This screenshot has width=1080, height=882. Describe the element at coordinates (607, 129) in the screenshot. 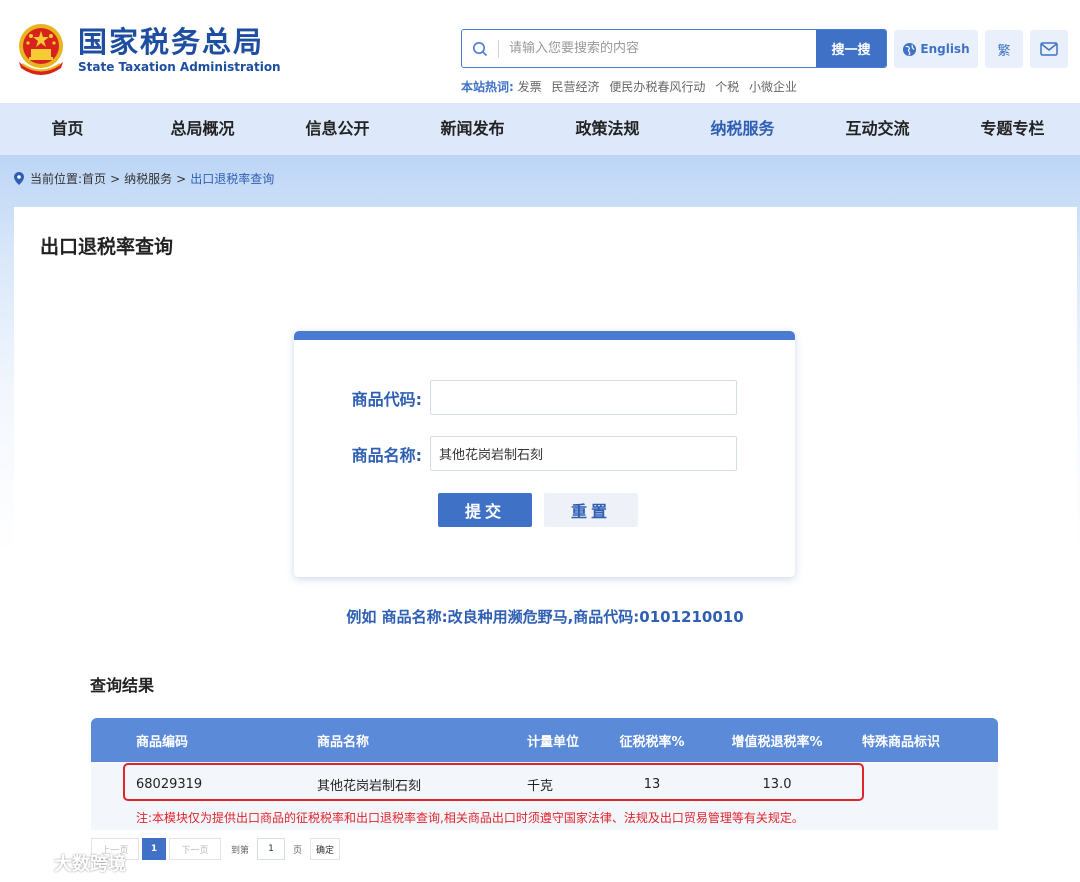

I see `nav-item-policy: 政策法规` at that location.